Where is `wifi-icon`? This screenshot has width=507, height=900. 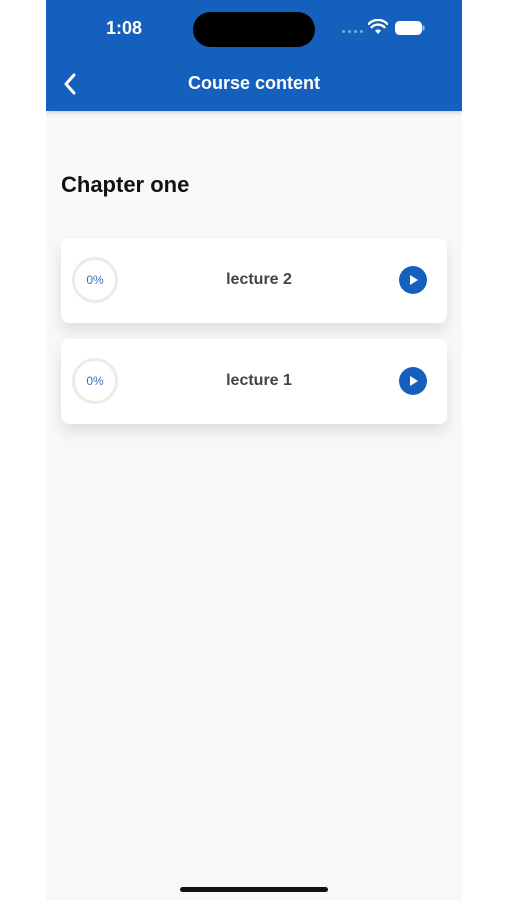
wifi-icon is located at coordinates (378, 26).